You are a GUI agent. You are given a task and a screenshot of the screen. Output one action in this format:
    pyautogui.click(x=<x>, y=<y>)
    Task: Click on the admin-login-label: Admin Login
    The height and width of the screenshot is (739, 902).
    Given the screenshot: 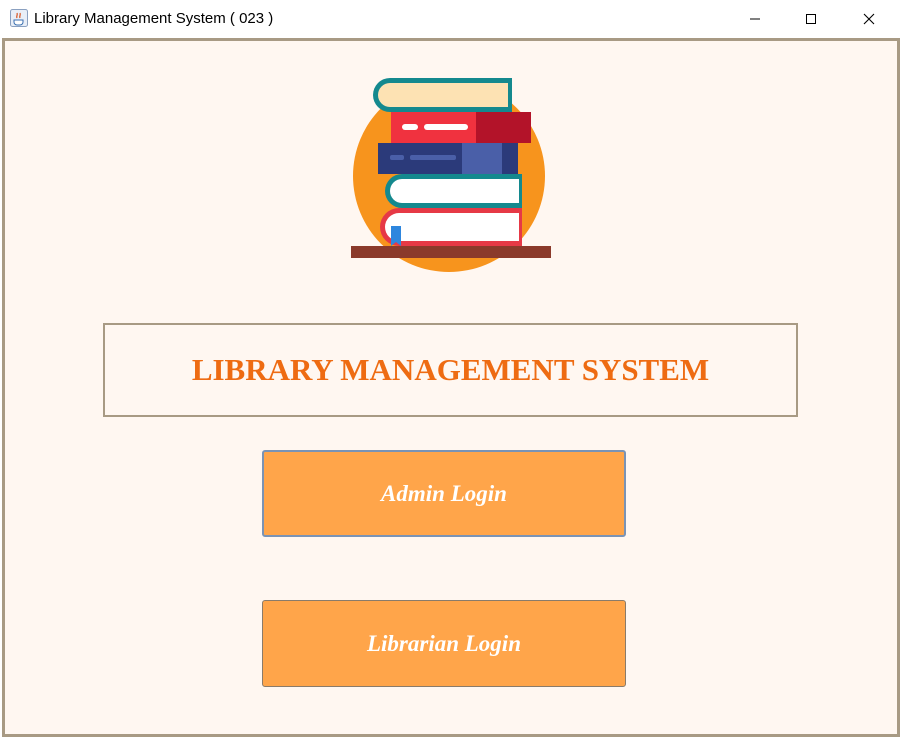 What is the action you would take?
    pyautogui.click(x=444, y=493)
    